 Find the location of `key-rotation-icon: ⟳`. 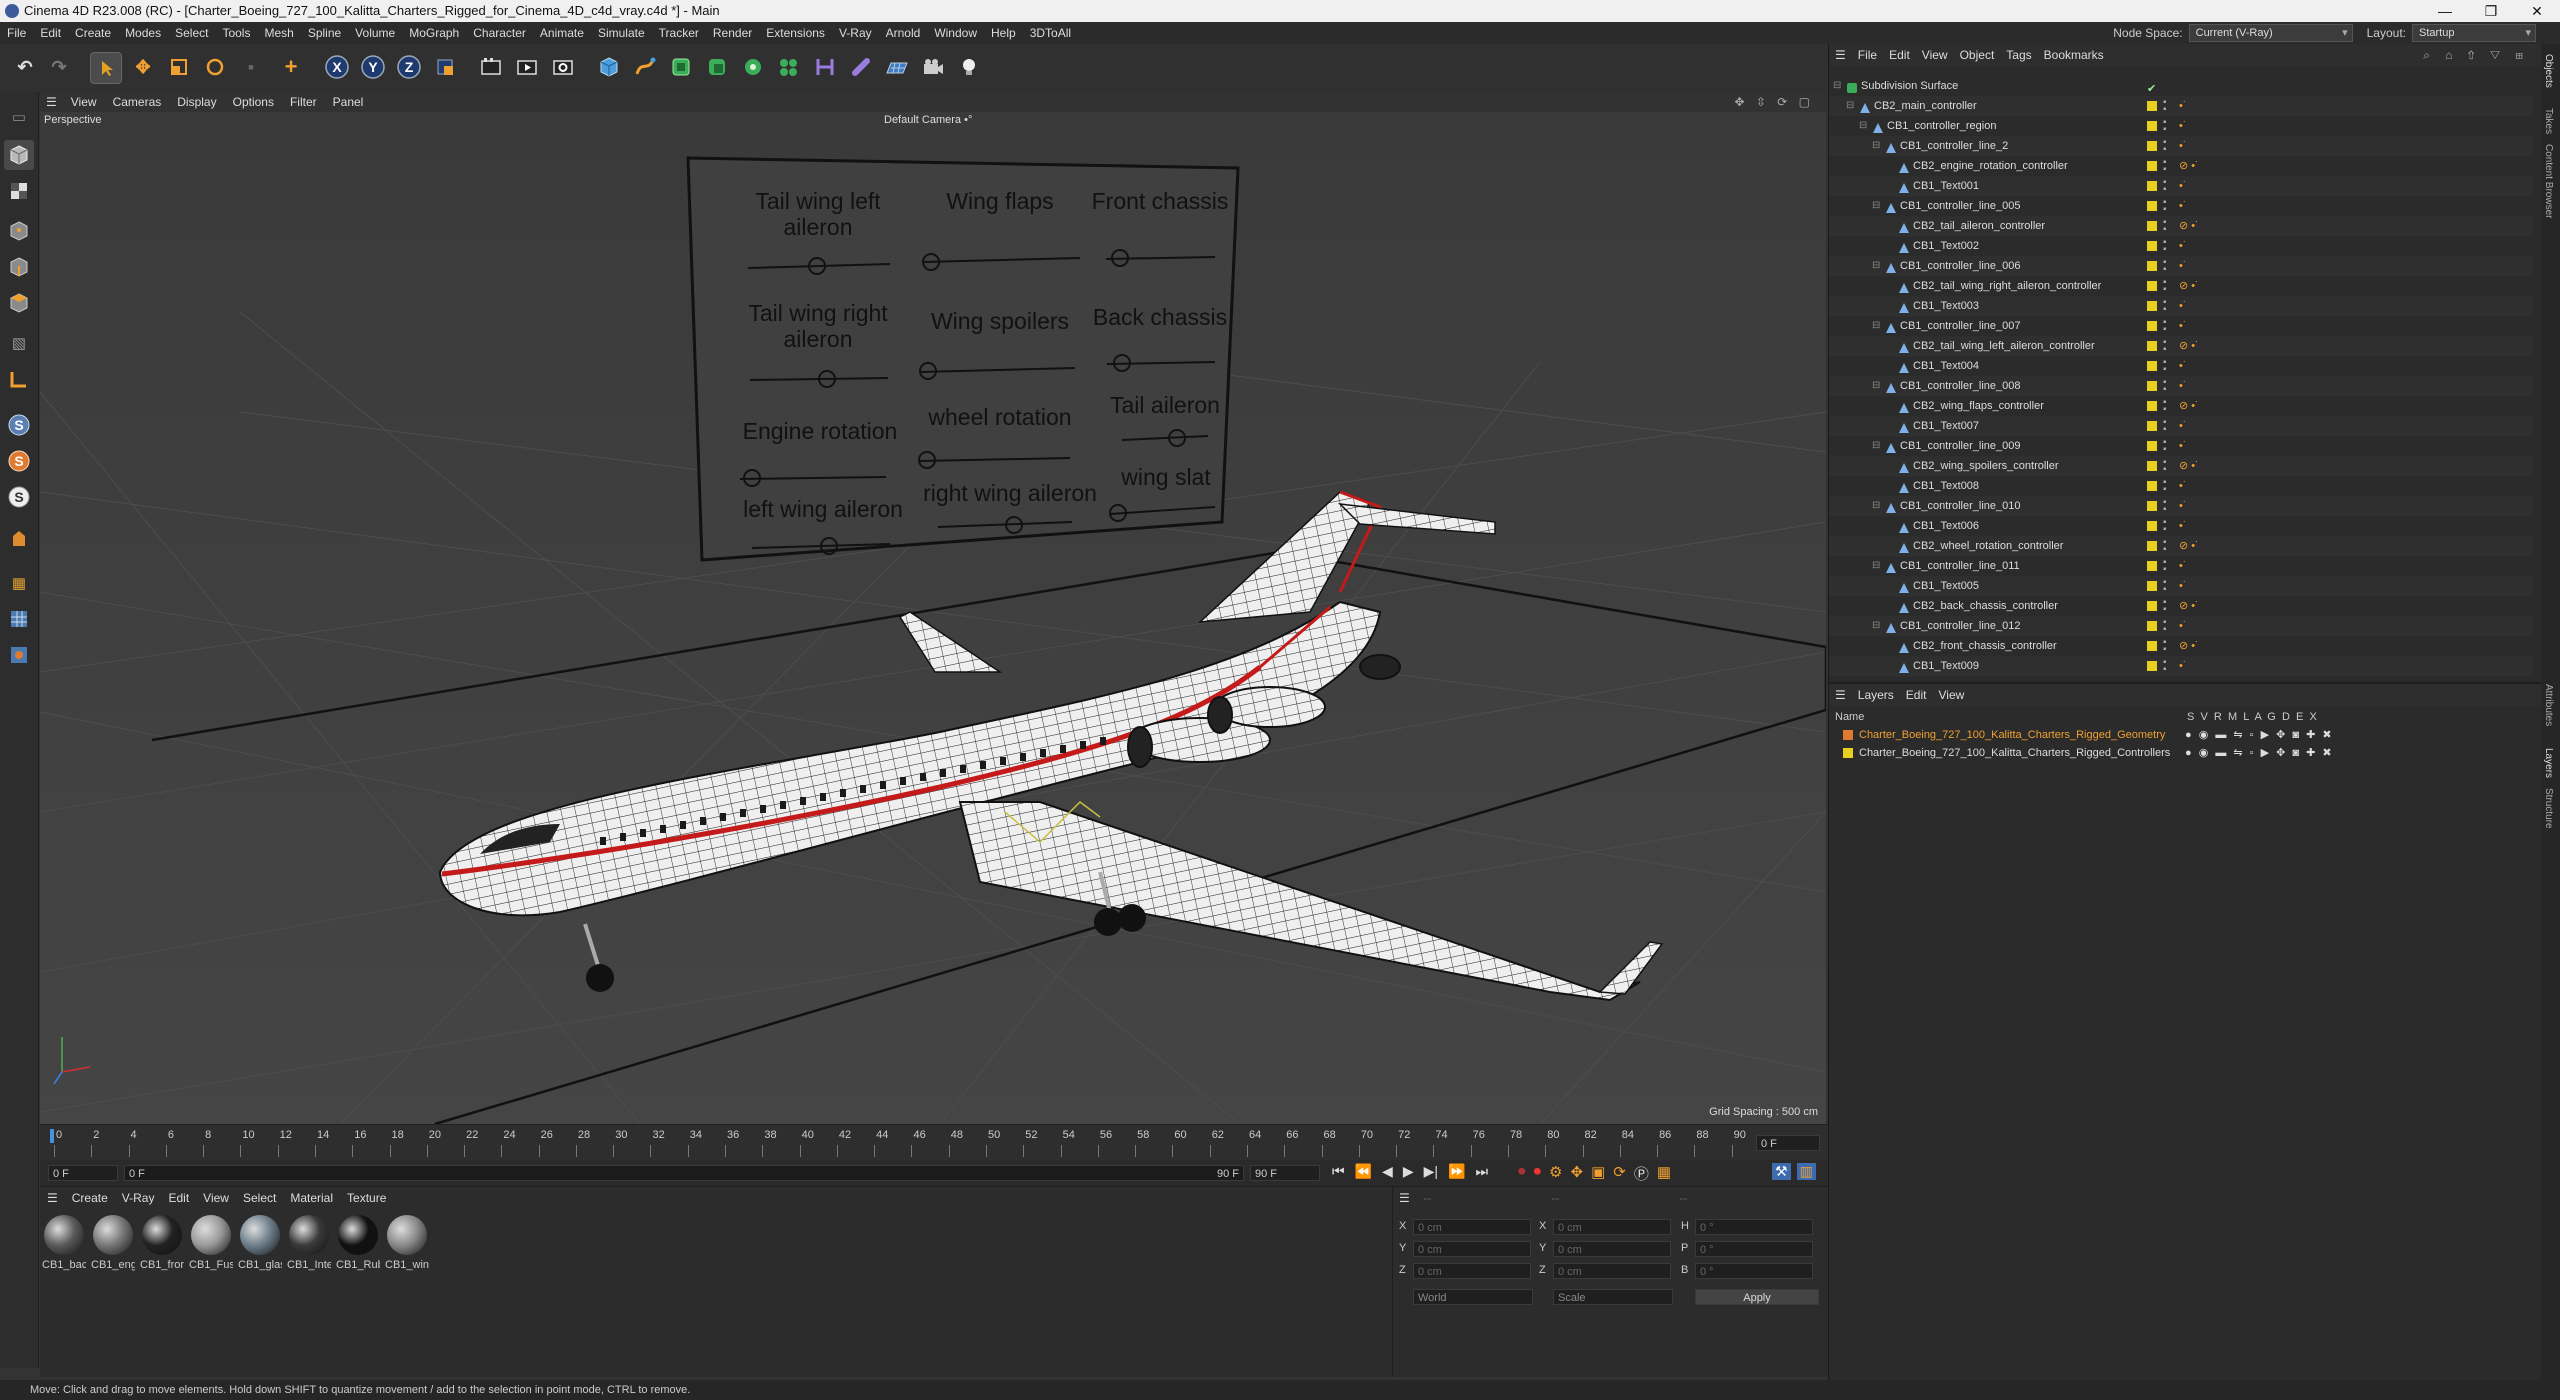

key-rotation-icon: ⟳ is located at coordinates (1619, 1173).